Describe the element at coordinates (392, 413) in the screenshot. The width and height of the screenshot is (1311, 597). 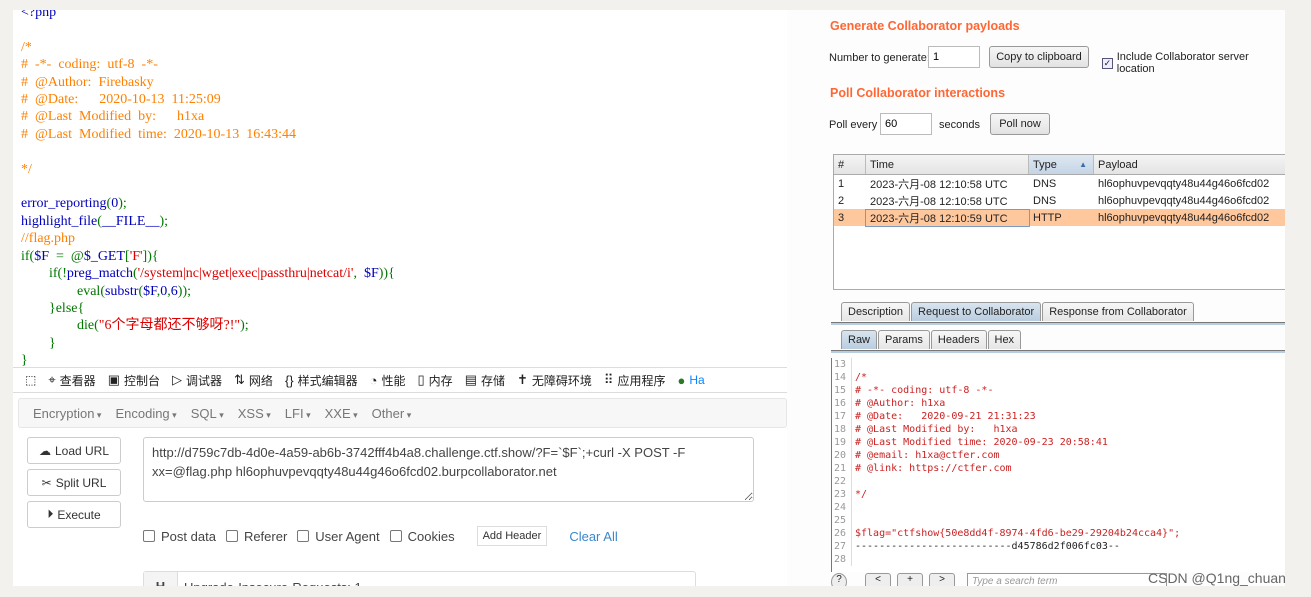
I see `hackbar-menu-other: Other ▾` at that location.